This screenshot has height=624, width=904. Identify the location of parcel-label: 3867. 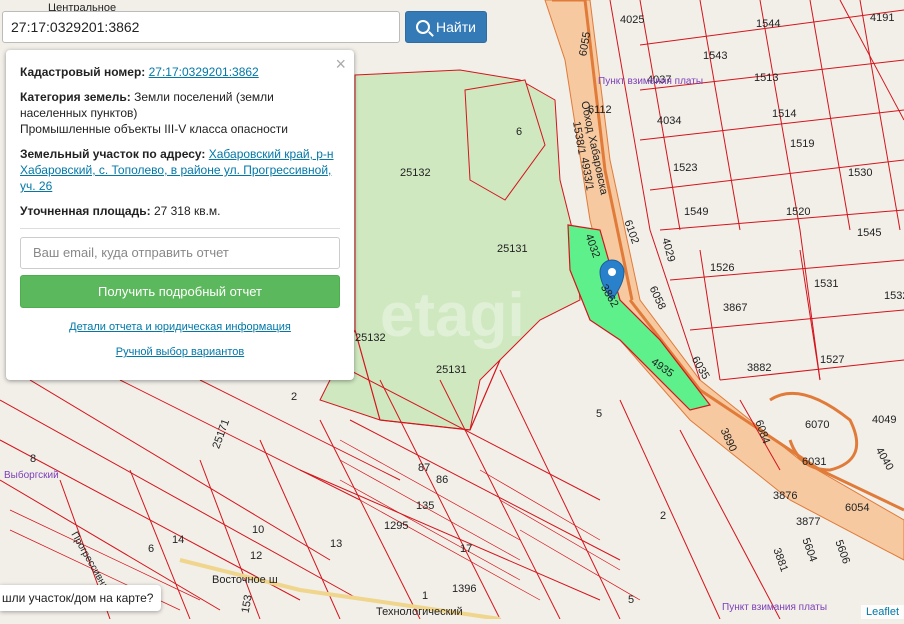
(735, 308).